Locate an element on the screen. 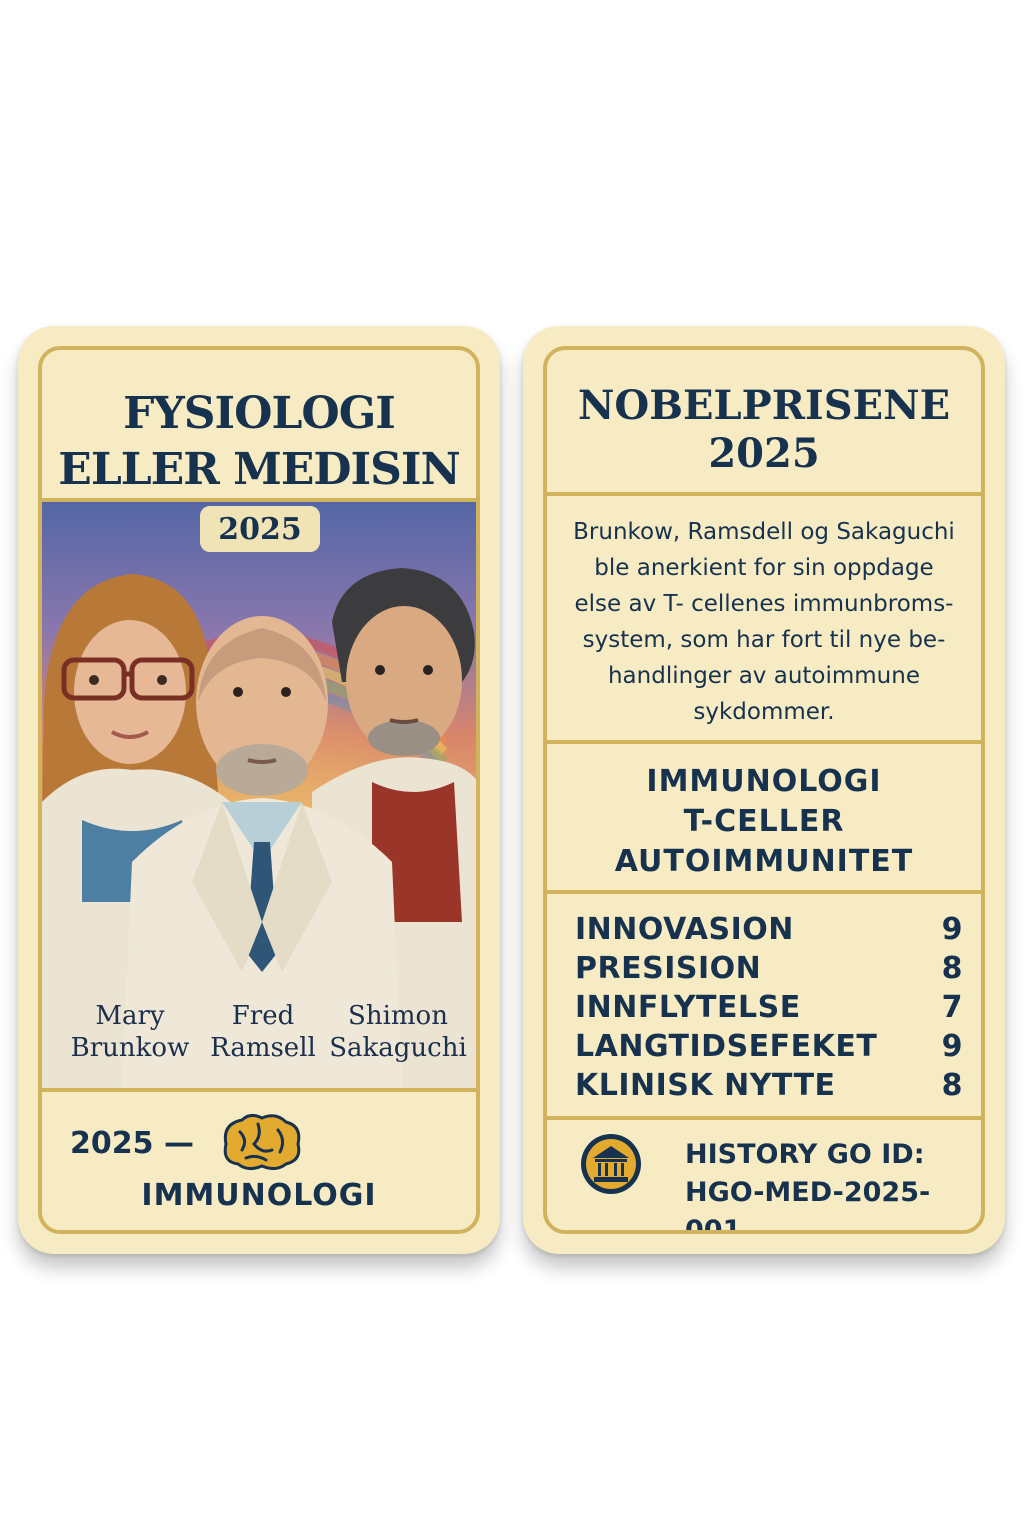  tag-list: IMMUNOLOGI T-CELLER AUTOIMMUNITET is located at coordinates (764, 822).